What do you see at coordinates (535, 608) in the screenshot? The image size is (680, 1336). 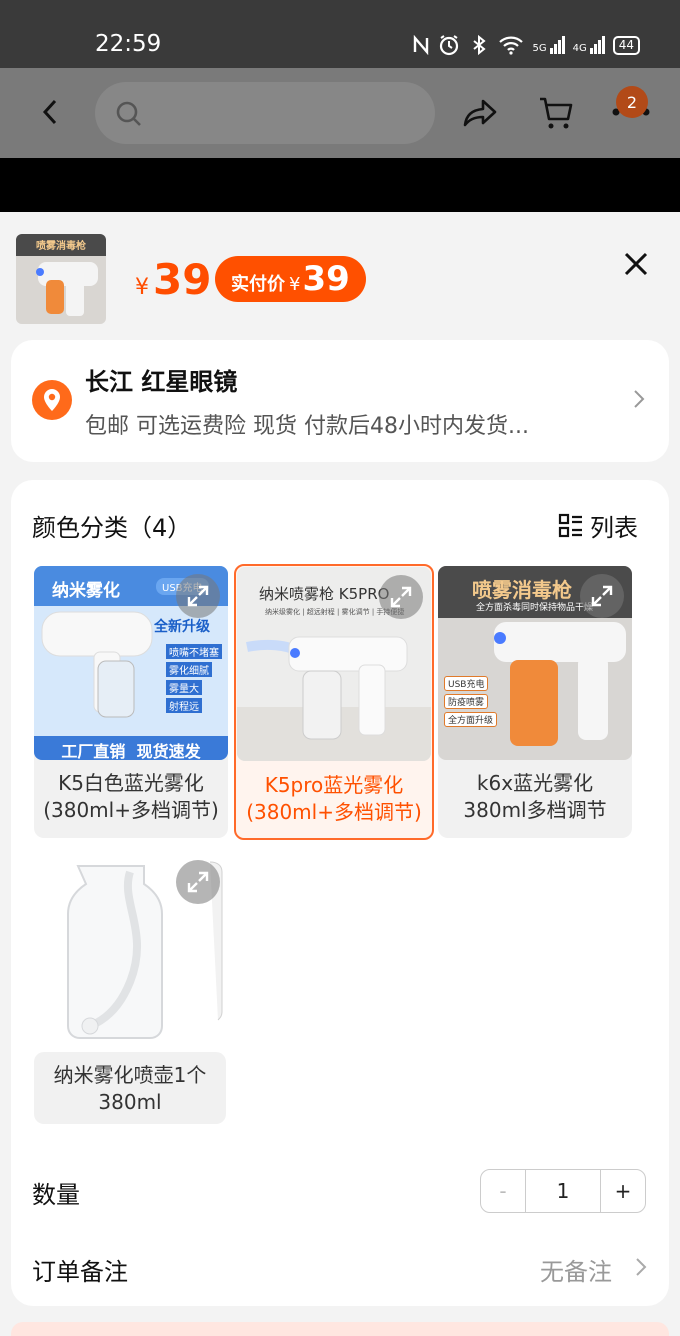 I see `option-image-subtitle: 全方面杀毒同时保持物品干燥` at bounding box center [535, 608].